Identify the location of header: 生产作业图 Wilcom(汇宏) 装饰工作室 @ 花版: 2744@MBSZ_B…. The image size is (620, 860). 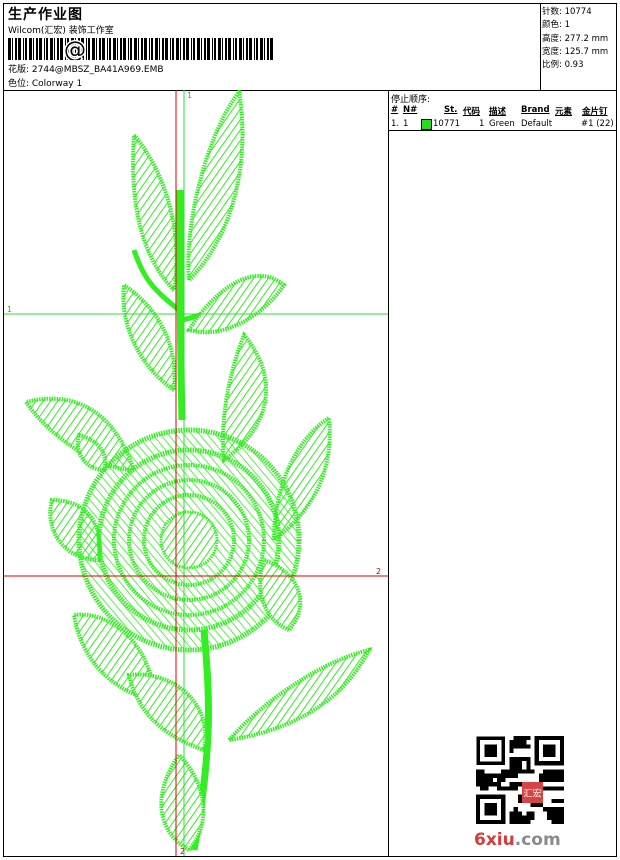
(310, 47).